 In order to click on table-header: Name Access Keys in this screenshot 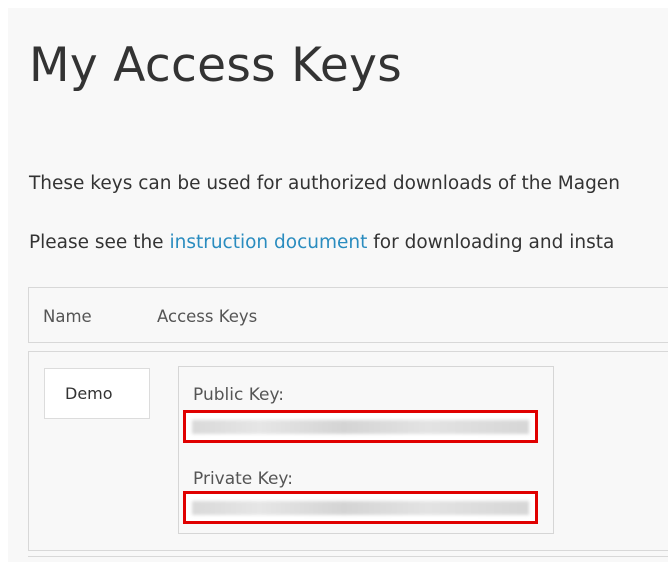, I will do `click(348, 315)`.